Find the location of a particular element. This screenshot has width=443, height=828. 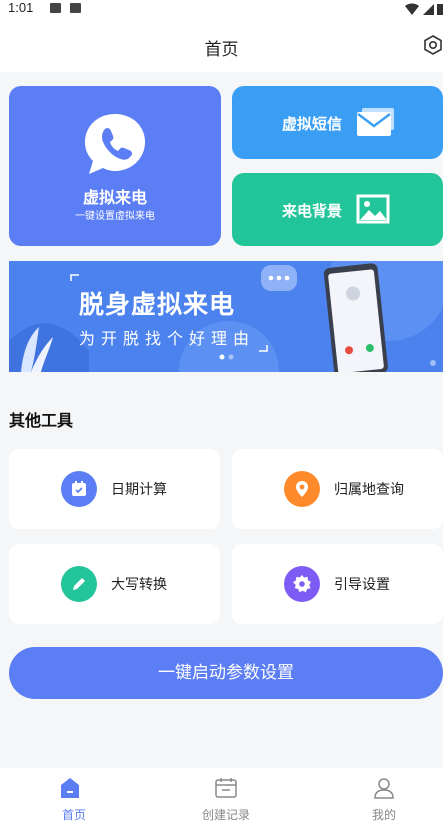

pencil-icon is located at coordinates (79, 584).